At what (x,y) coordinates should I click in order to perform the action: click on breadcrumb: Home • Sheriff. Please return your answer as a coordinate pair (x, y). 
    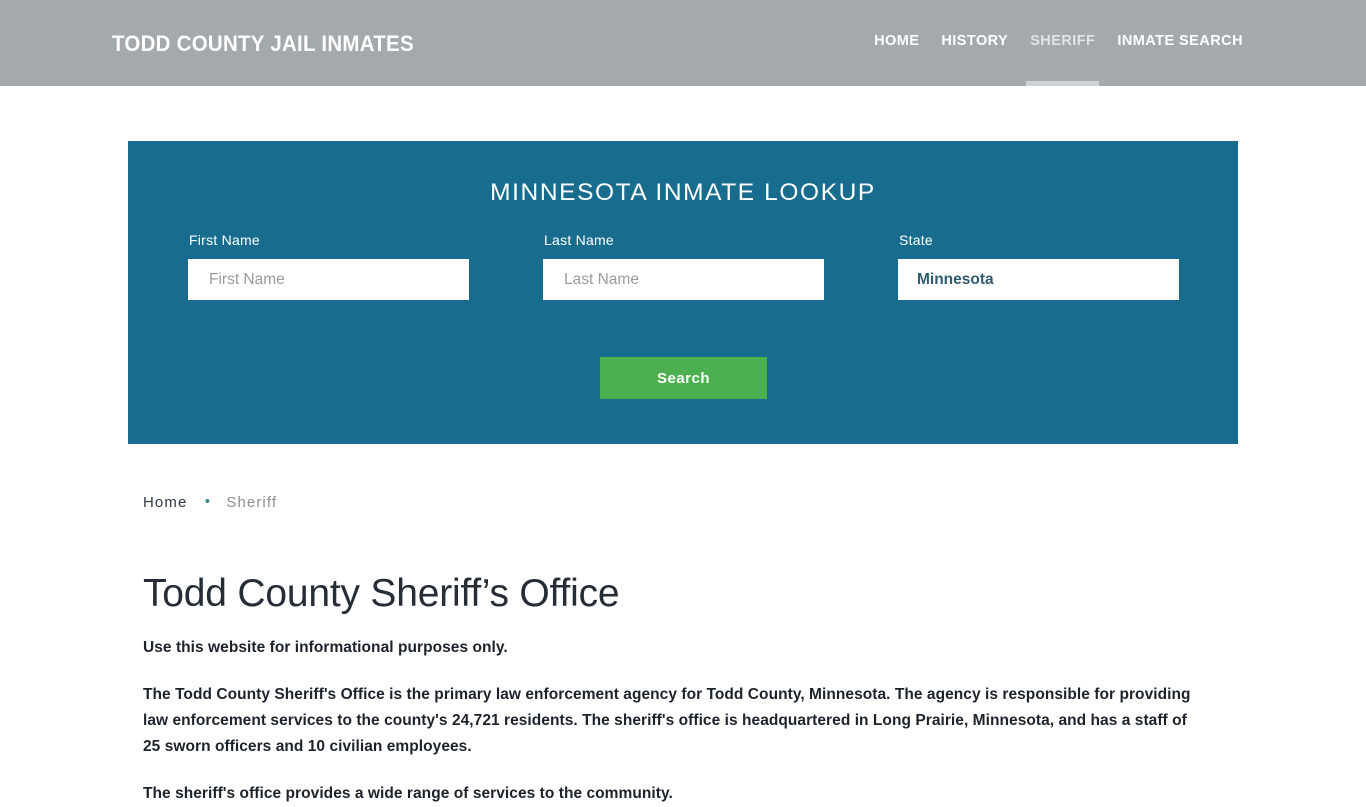
    Looking at the image, I should click on (688, 503).